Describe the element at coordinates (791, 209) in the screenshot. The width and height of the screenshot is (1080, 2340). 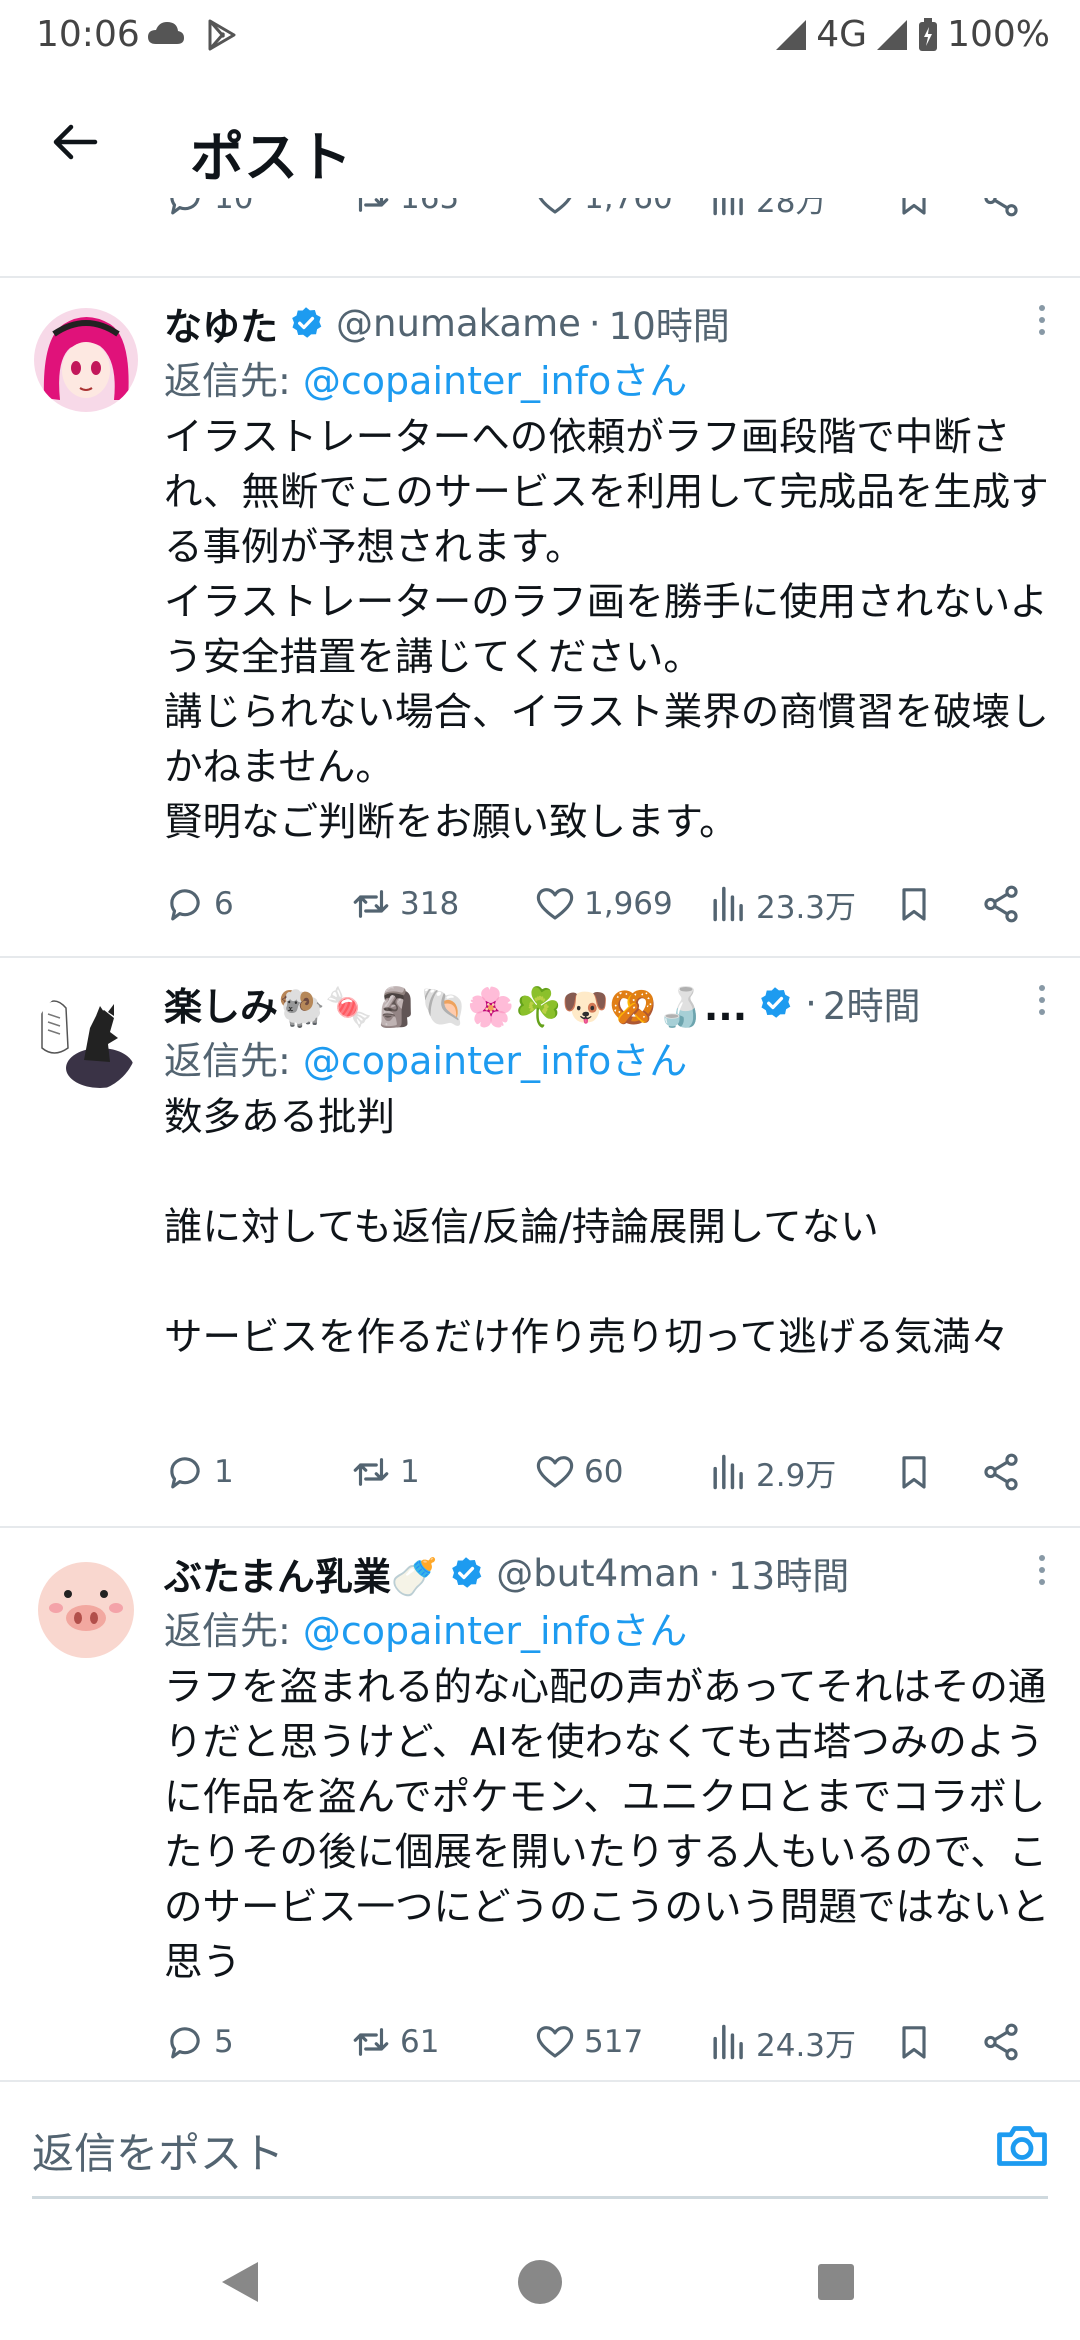
I see `views-count: 28万` at that location.